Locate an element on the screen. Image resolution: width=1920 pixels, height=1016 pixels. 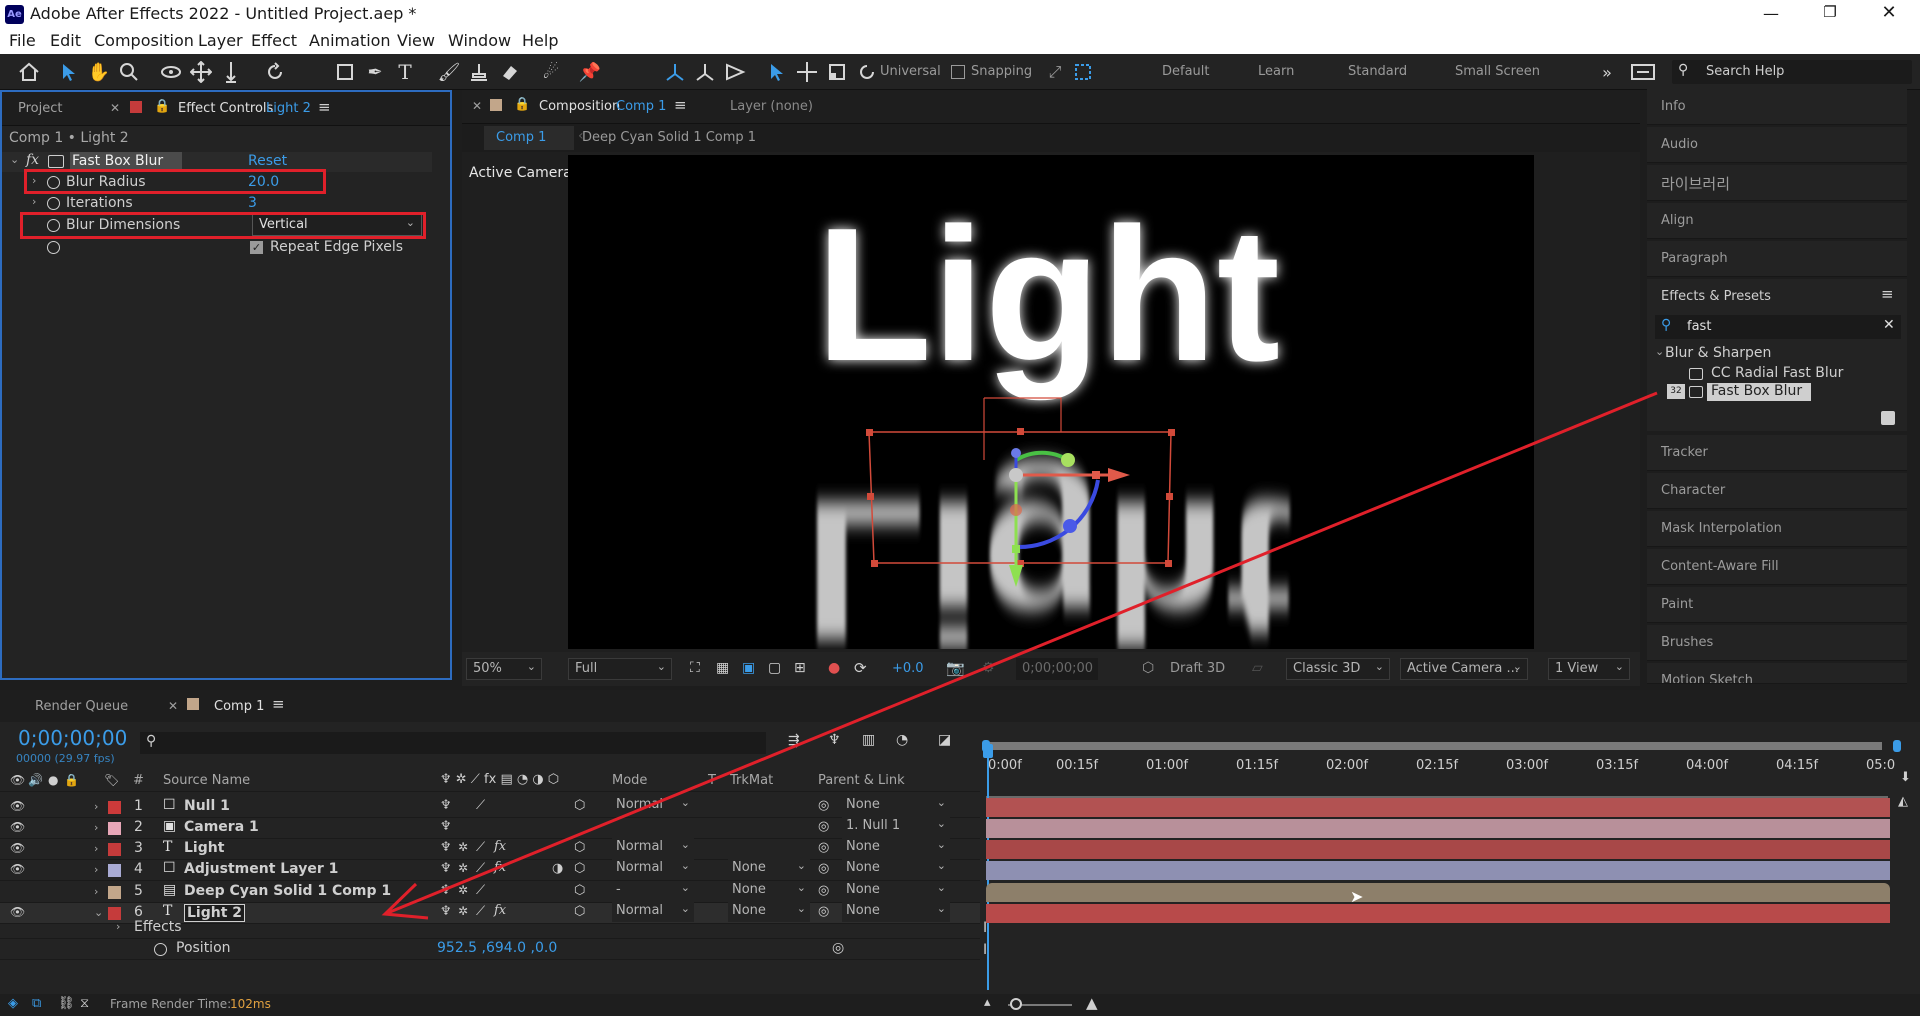
hand-tool-icon: ✋ is located at coordinates (99, 72).